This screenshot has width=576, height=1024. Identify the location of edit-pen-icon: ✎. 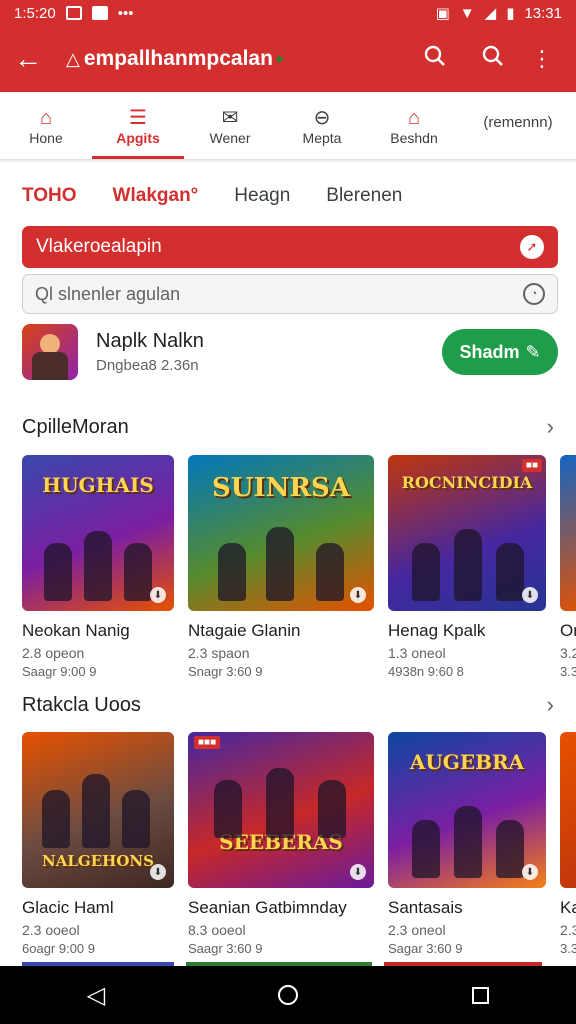
(533, 351).